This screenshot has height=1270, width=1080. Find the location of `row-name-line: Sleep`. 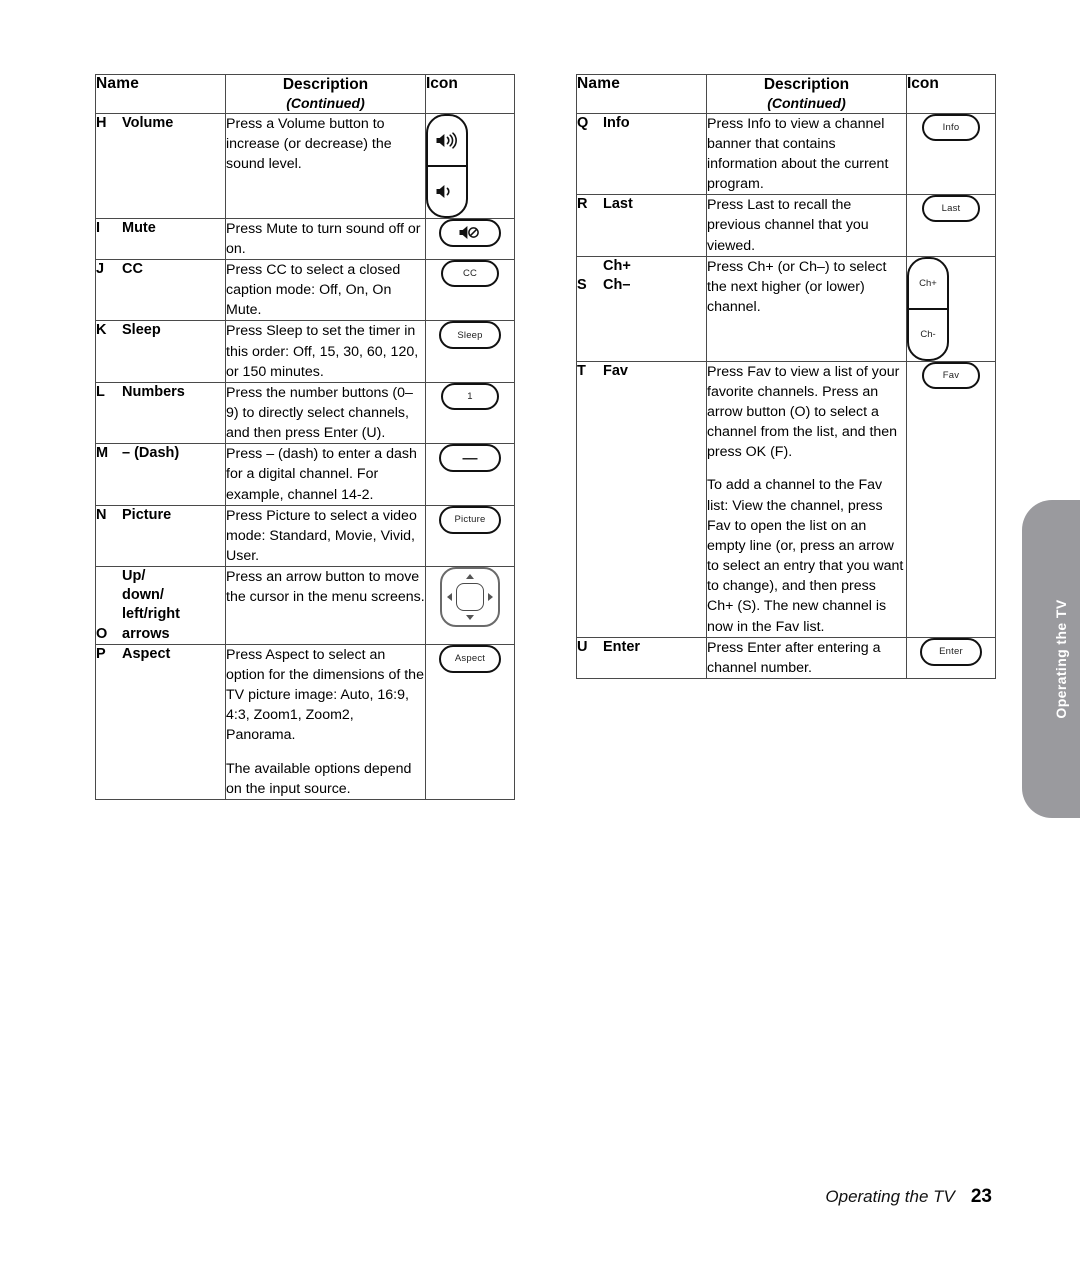

row-name-line: Sleep is located at coordinates (141, 330).